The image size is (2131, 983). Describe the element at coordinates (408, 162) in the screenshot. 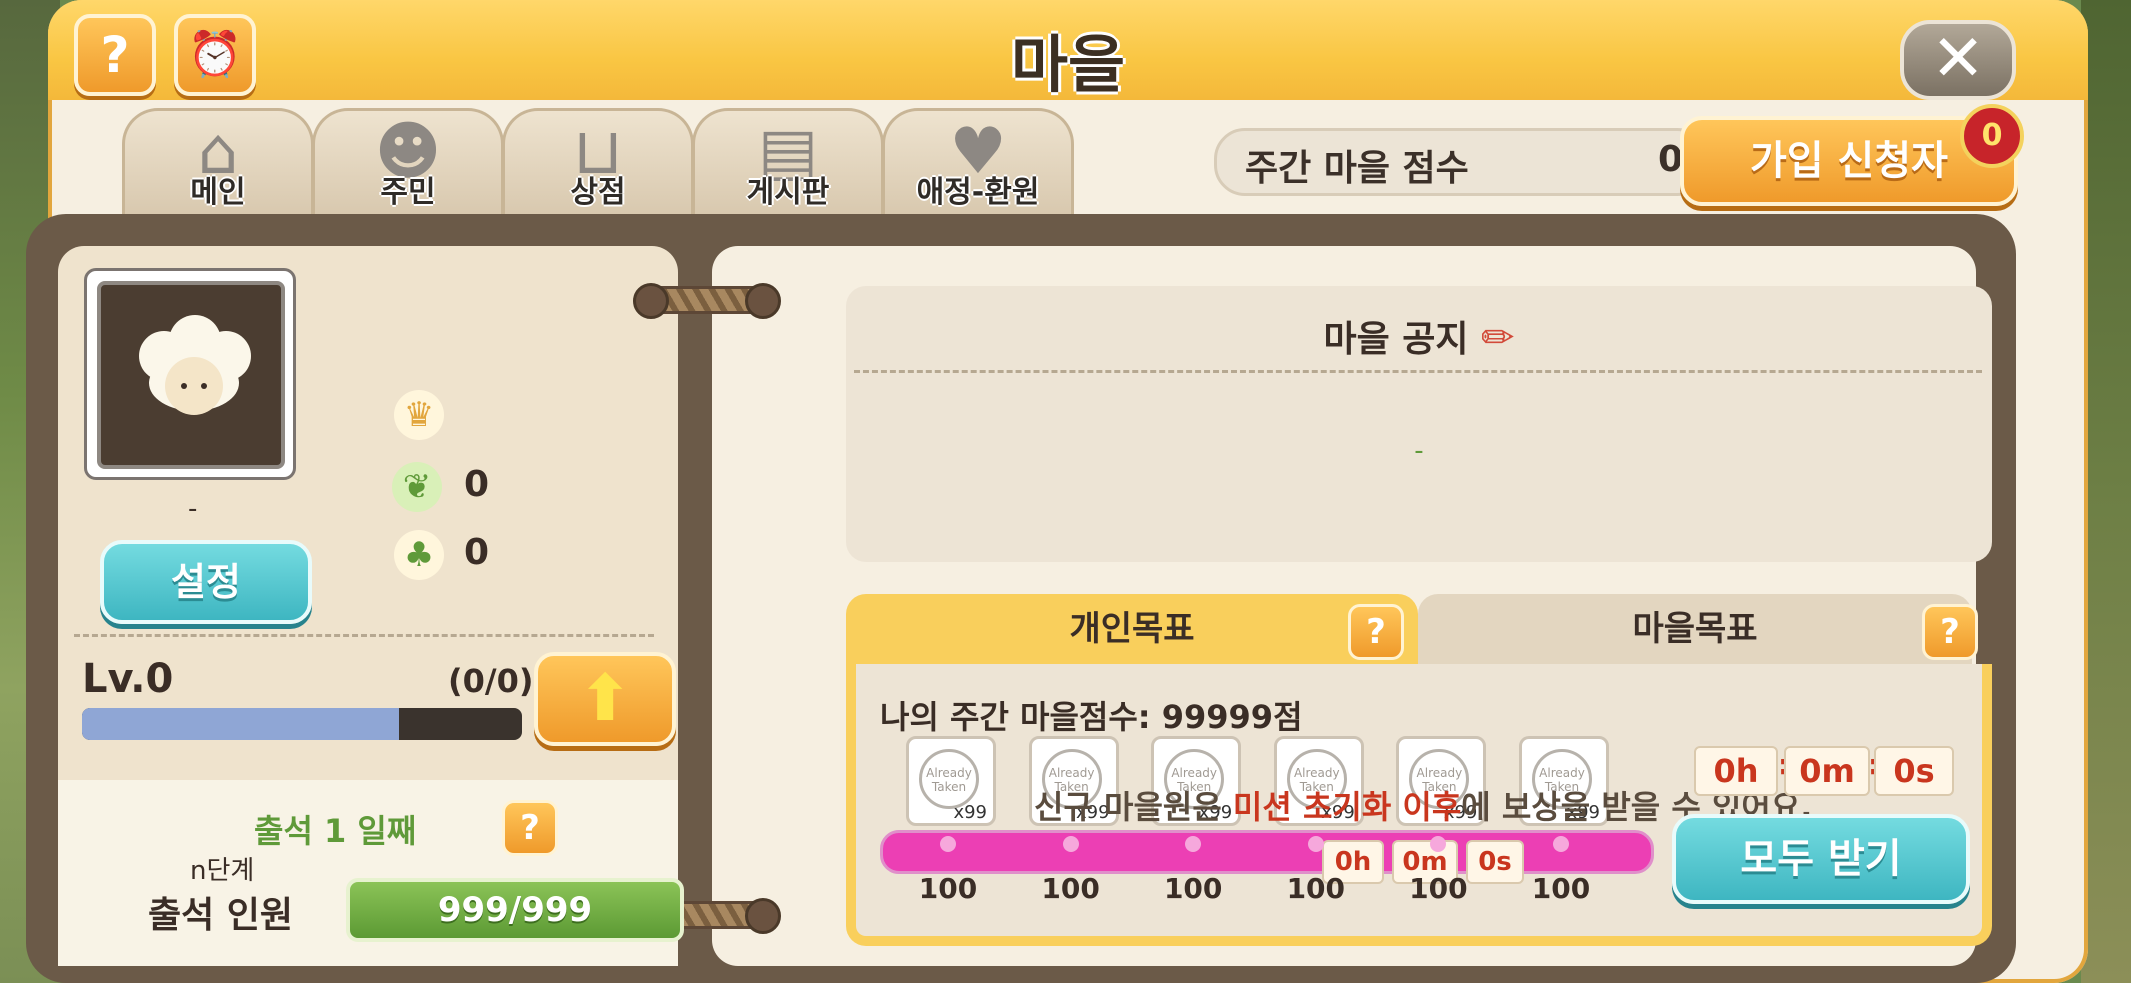

I see `tab-residents: ☻ 주민` at that location.